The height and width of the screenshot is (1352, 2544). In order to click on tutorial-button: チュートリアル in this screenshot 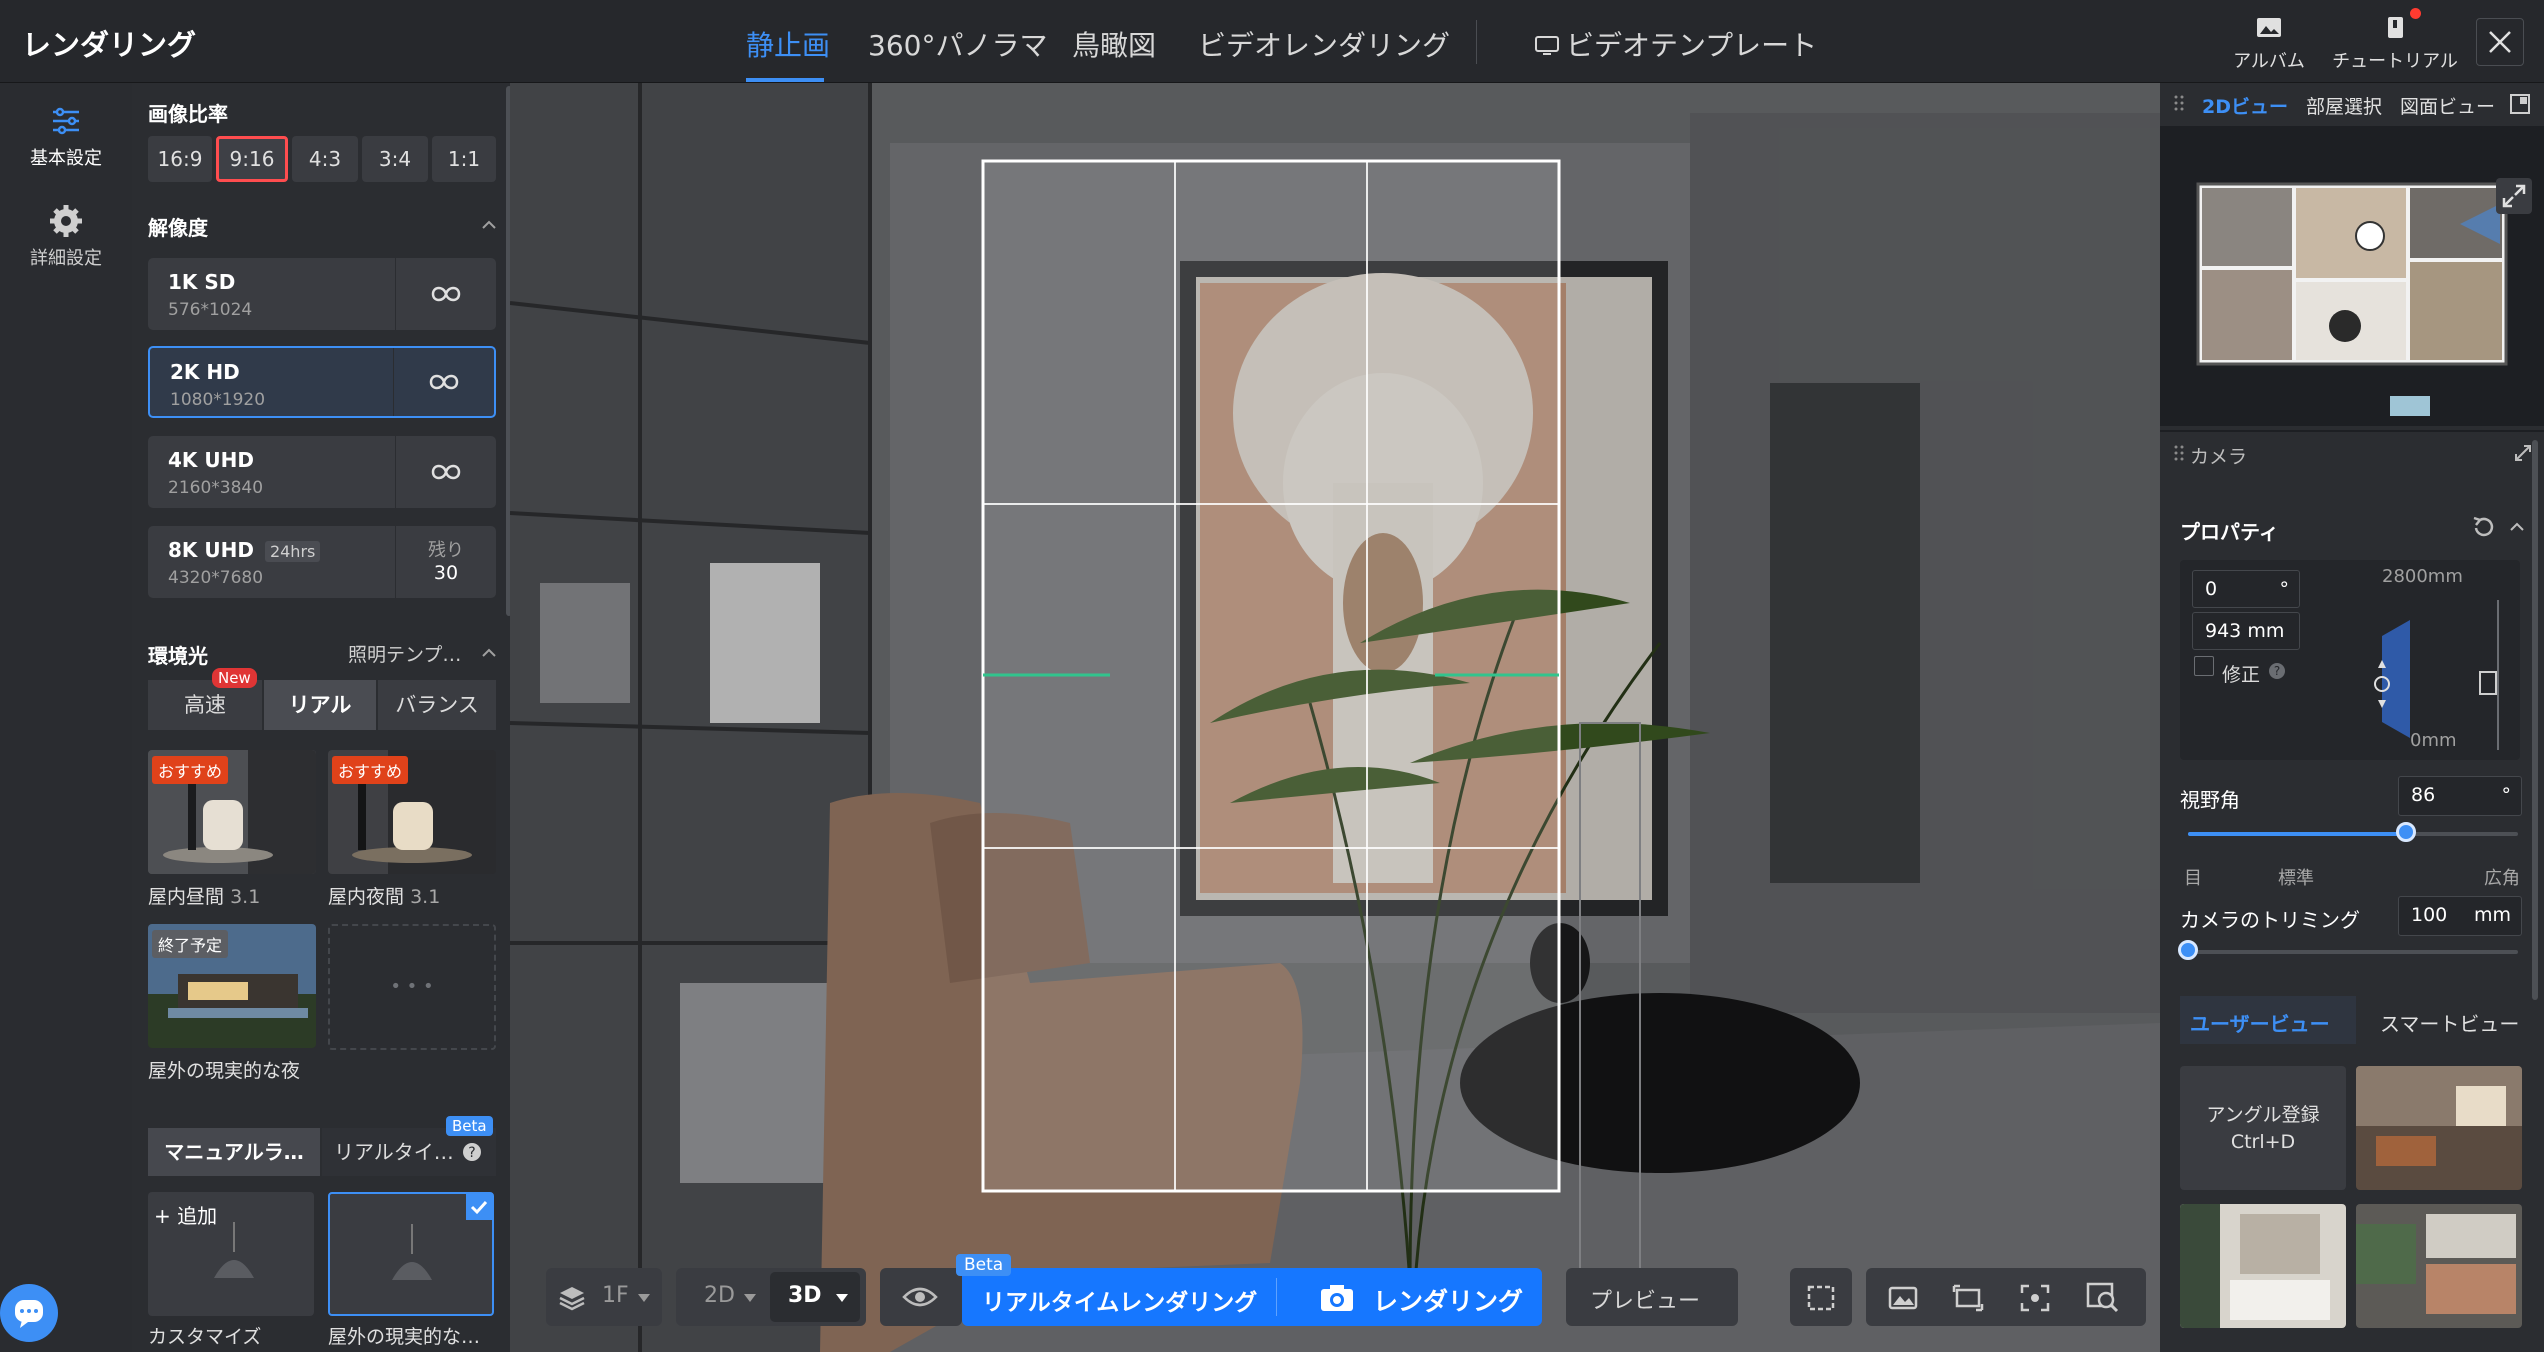, I will do `click(2395, 40)`.